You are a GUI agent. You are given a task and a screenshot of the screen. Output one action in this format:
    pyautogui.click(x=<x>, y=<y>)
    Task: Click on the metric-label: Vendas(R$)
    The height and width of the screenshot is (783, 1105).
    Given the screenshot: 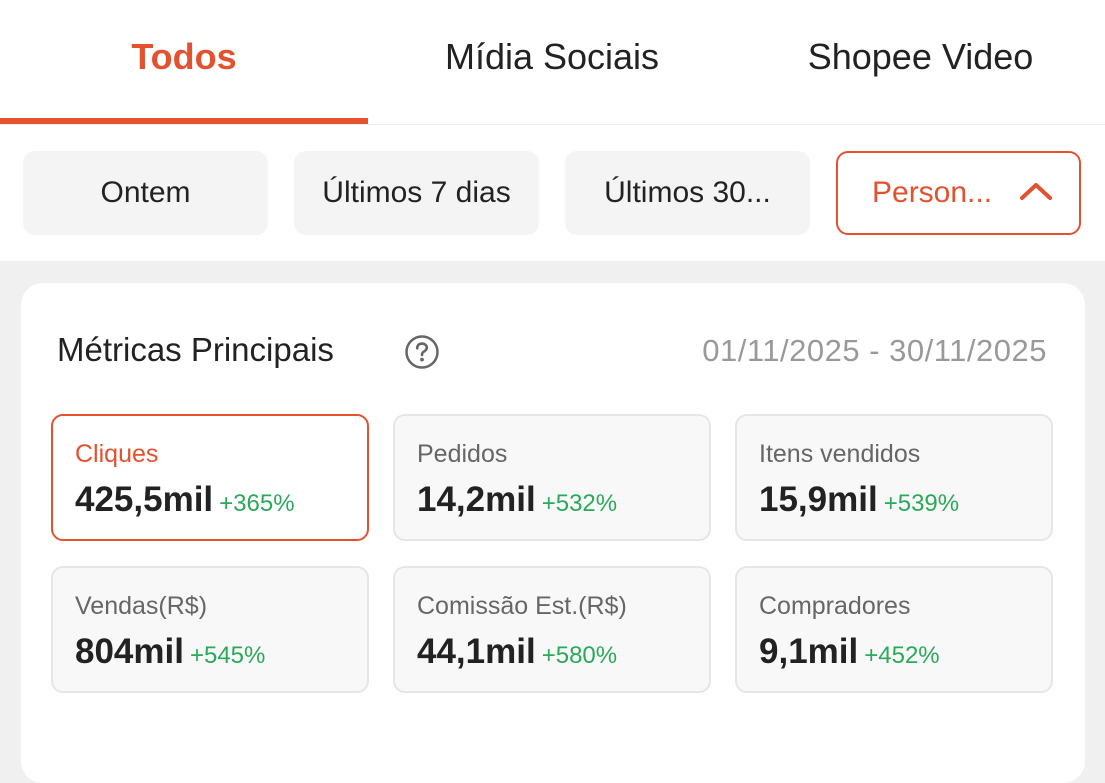 What is the action you would take?
    pyautogui.click(x=141, y=606)
    